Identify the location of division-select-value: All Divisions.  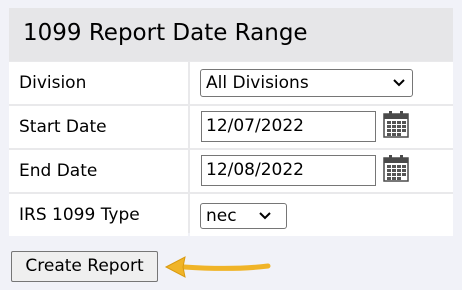
(257, 83).